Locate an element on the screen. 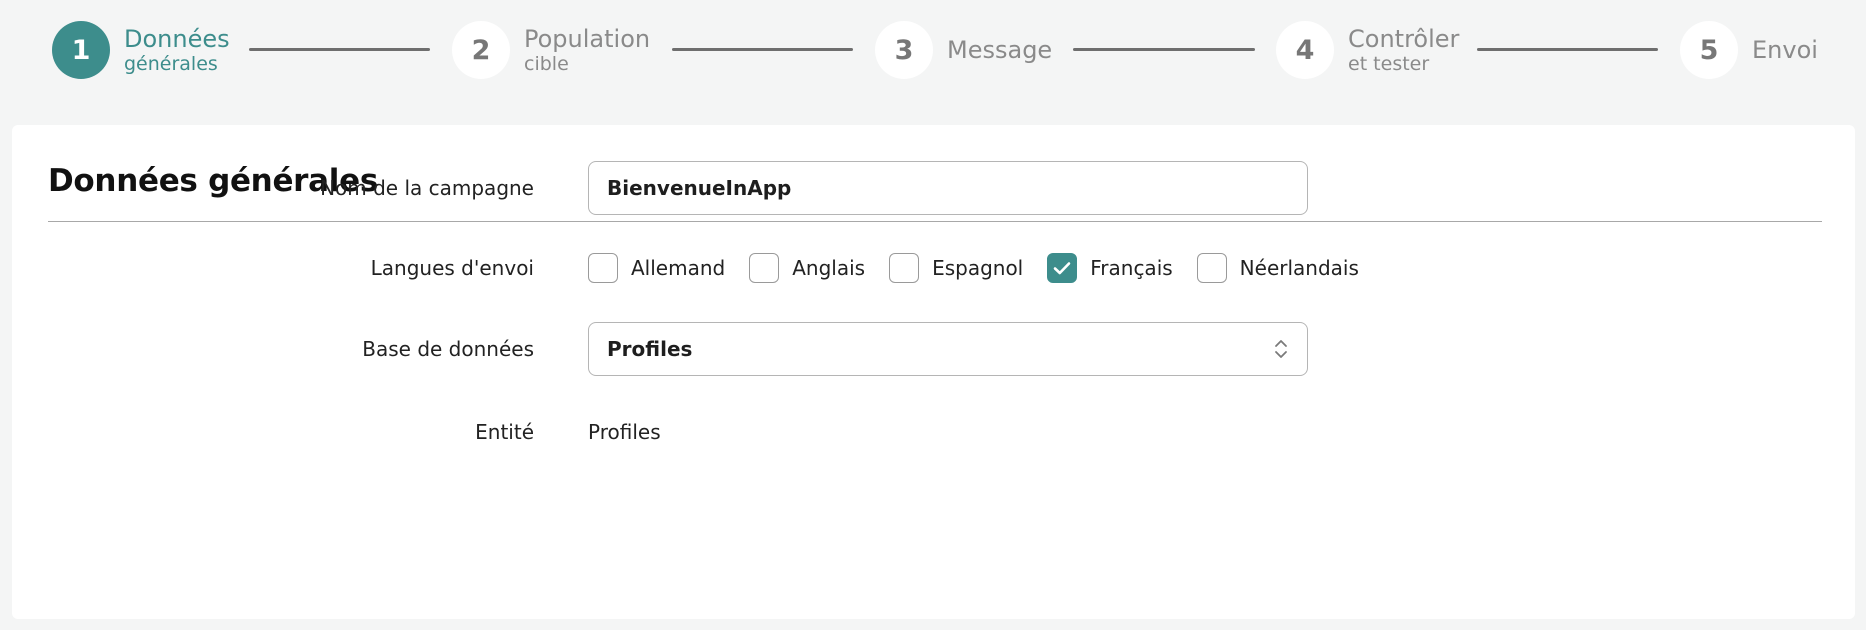 The width and height of the screenshot is (1866, 630). step-number-circle: 4 is located at coordinates (1305, 50).